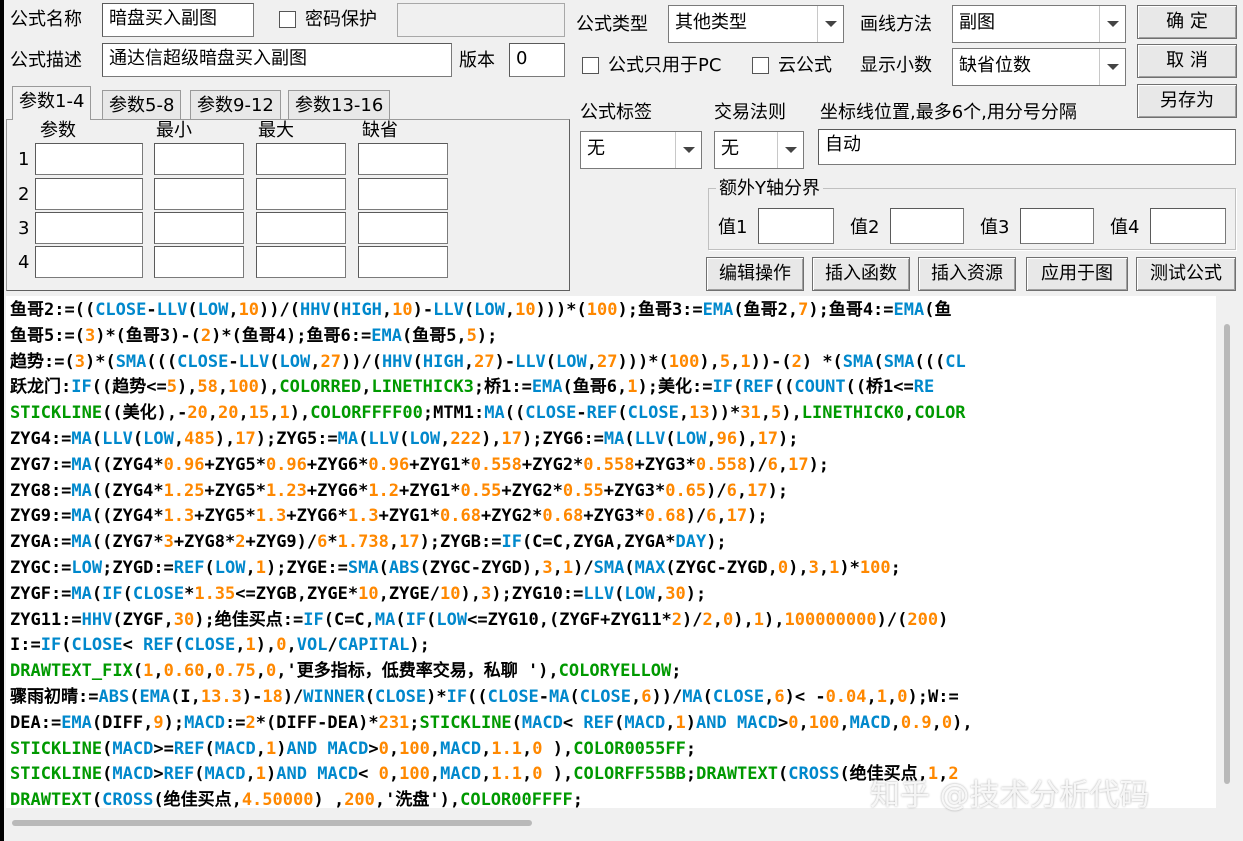  Describe the element at coordinates (297, 593) in the screenshot. I see `code-token: <=ZYGB,ZYGE*` at that location.